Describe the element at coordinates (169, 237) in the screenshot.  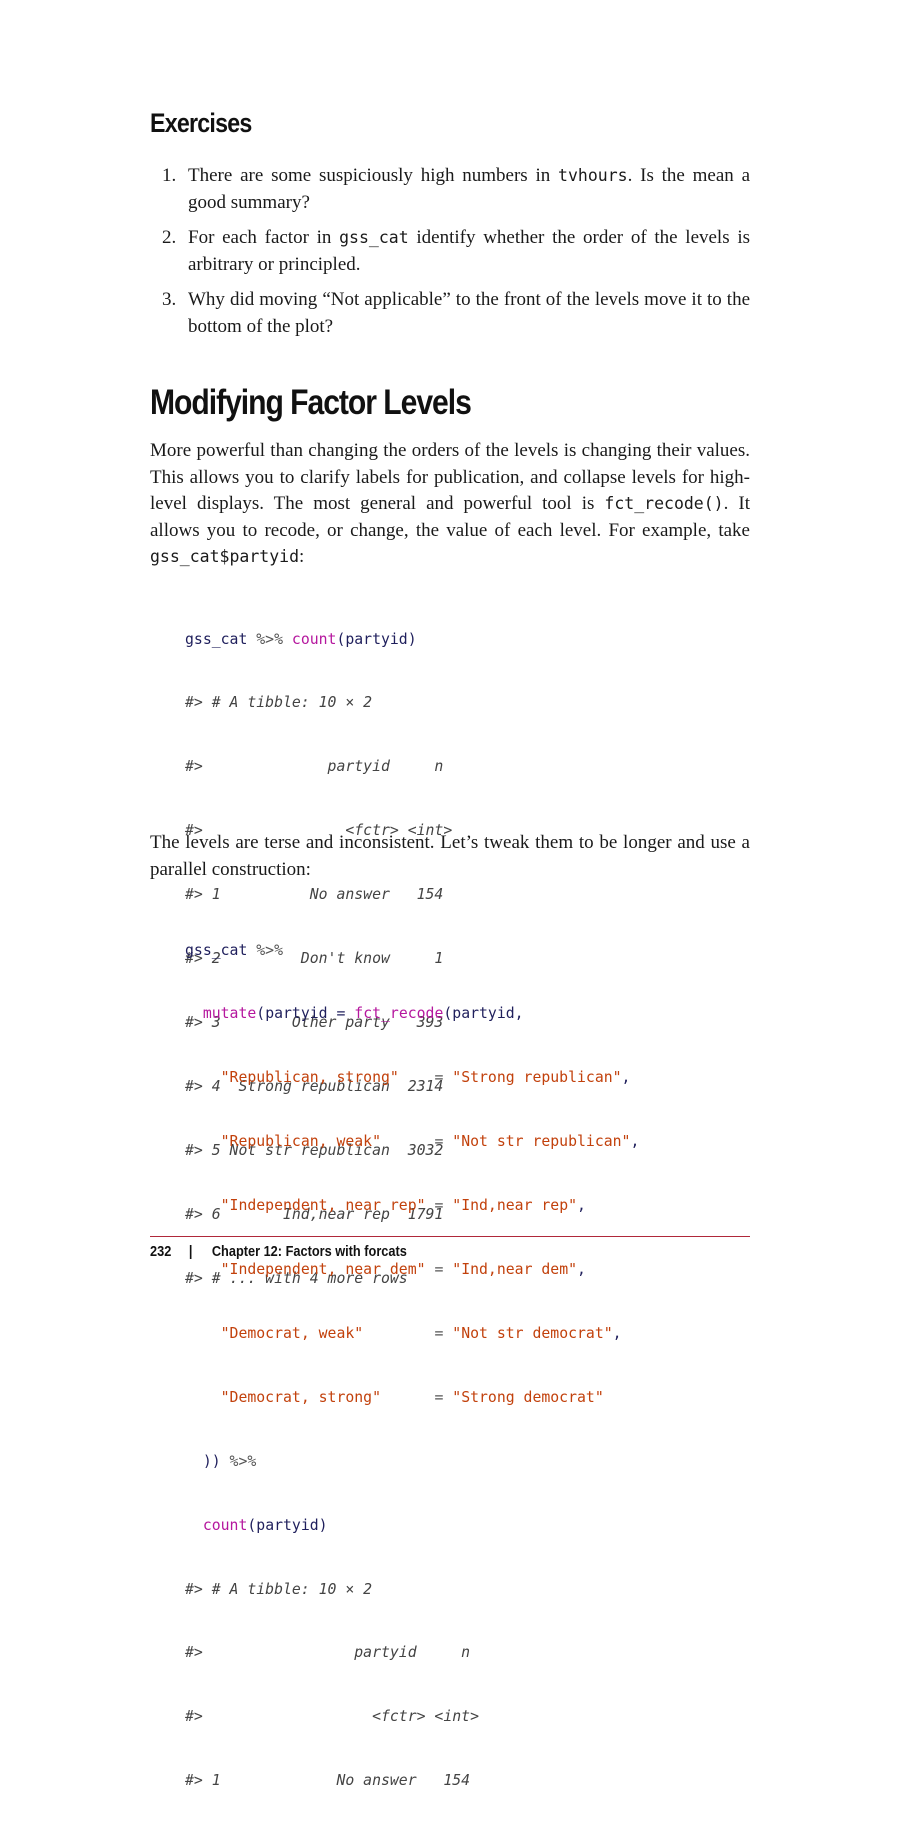
I see `exercise-number: 2.` at that location.